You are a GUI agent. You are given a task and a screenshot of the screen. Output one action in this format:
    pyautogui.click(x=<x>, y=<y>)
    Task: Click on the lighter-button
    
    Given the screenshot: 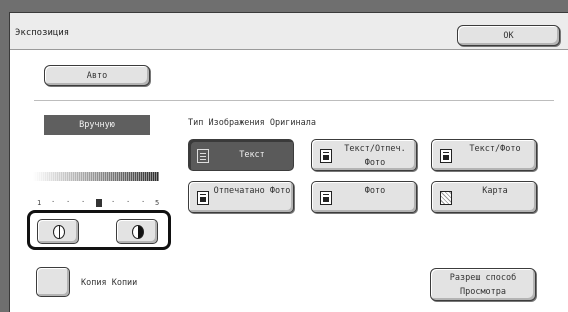 What is the action you would take?
    pyautogui.click(x=58, y=231)
    